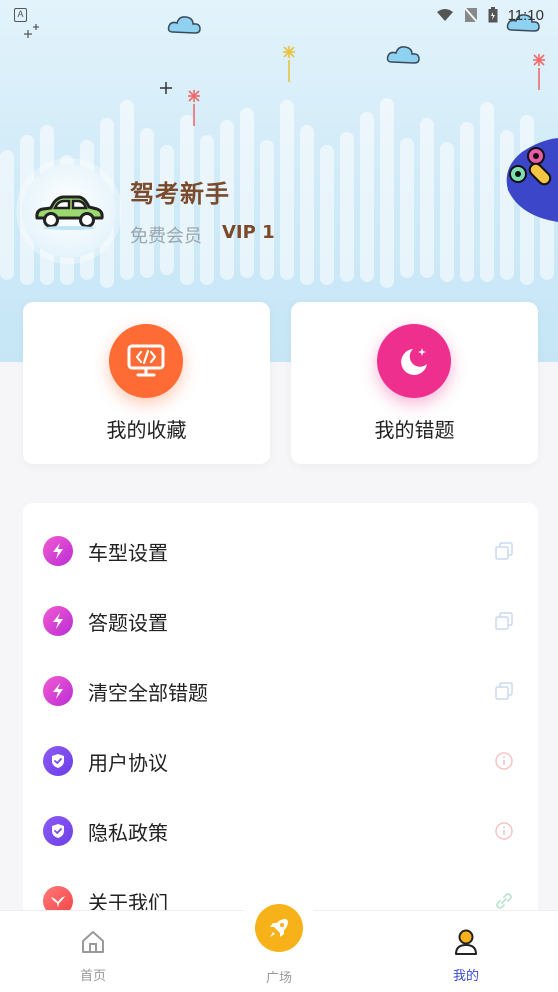  I want to click on user-name: 驾考新手, so click(180, 194).